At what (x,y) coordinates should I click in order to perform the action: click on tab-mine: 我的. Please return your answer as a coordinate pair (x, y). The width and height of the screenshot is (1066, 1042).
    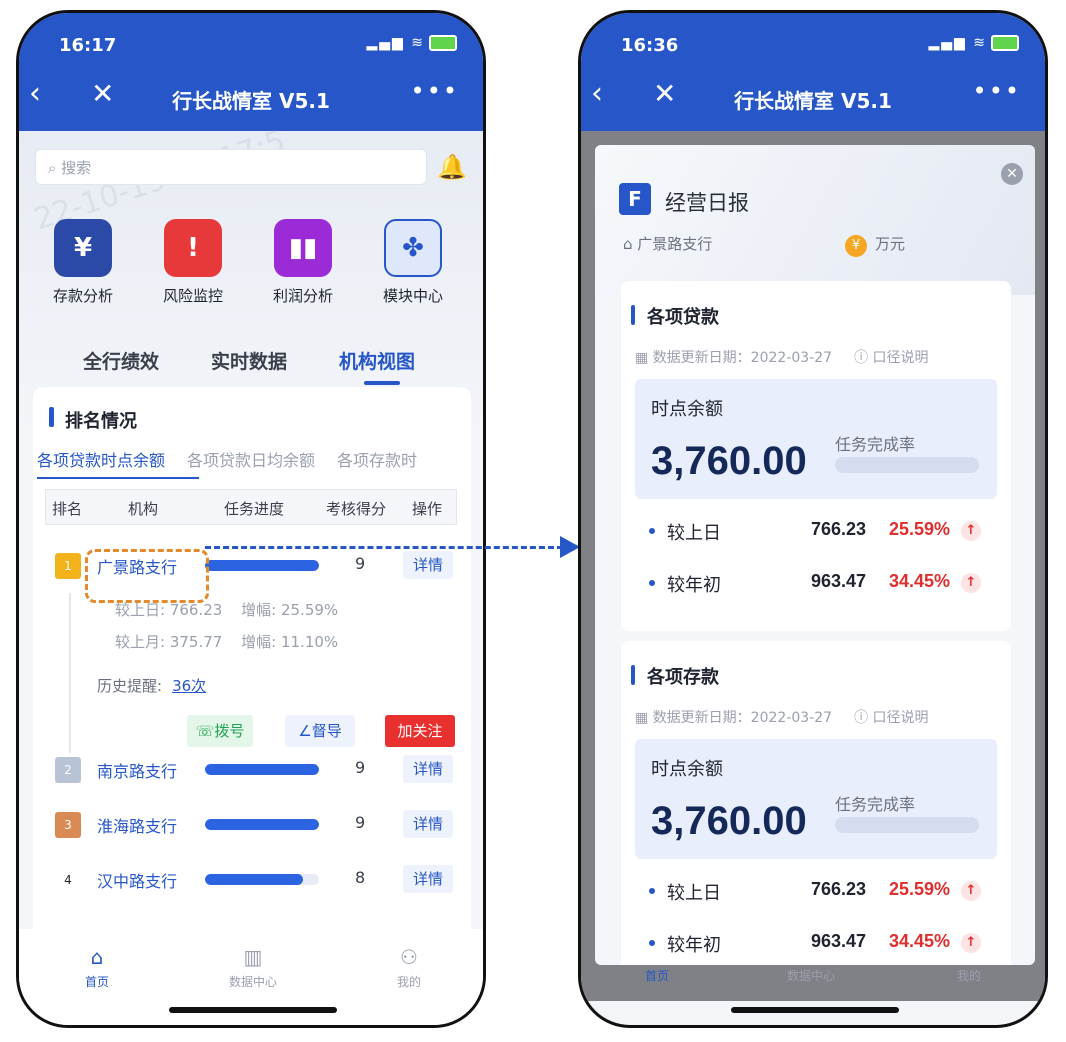
    Looking at the image, I should click on (969, 975).